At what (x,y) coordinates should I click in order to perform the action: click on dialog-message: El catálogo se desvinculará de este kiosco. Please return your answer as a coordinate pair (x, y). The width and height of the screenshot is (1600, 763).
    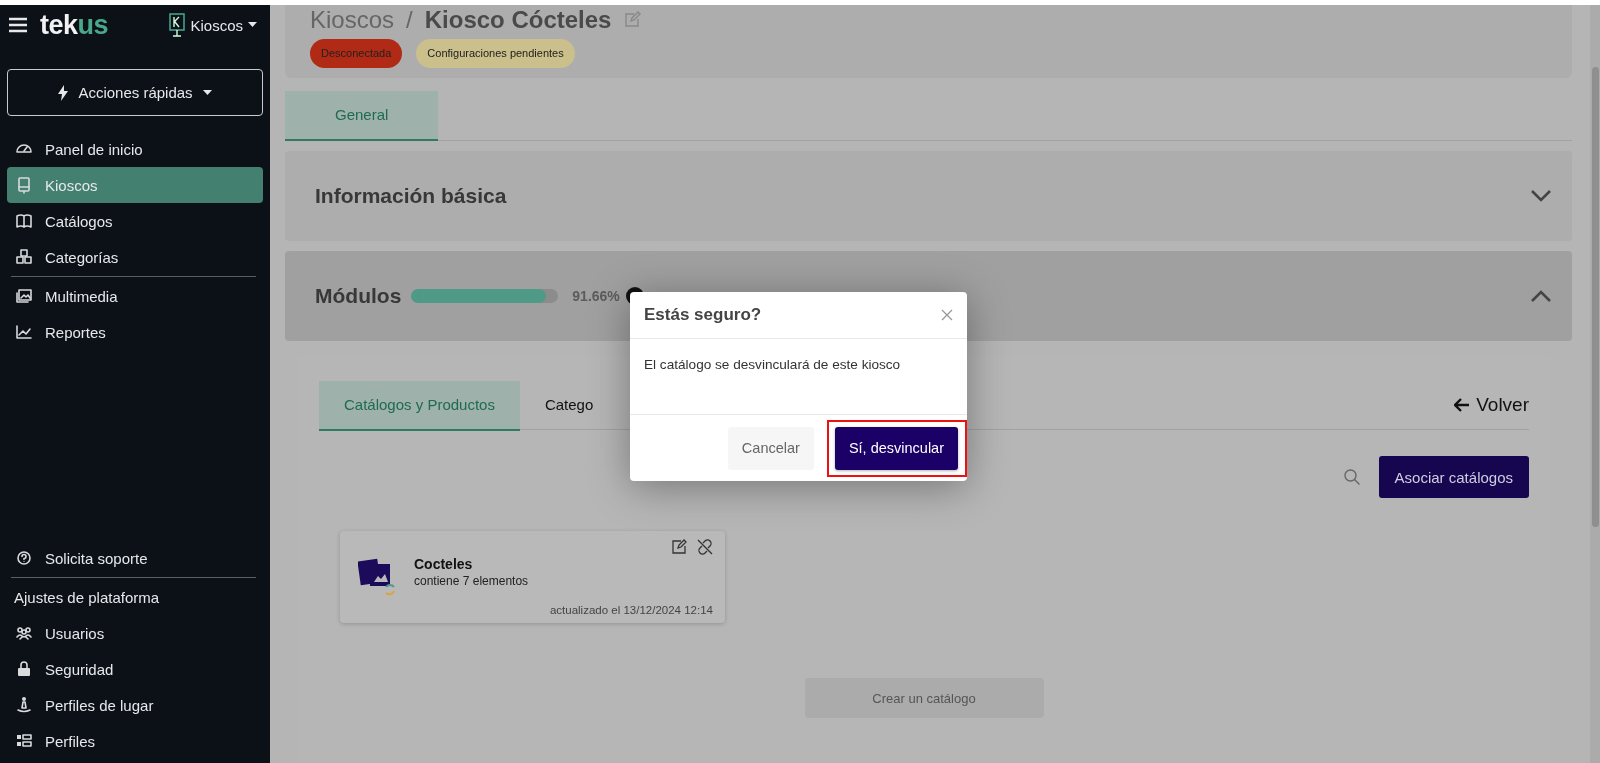
    Looking at the image, I should click on (772, 365).